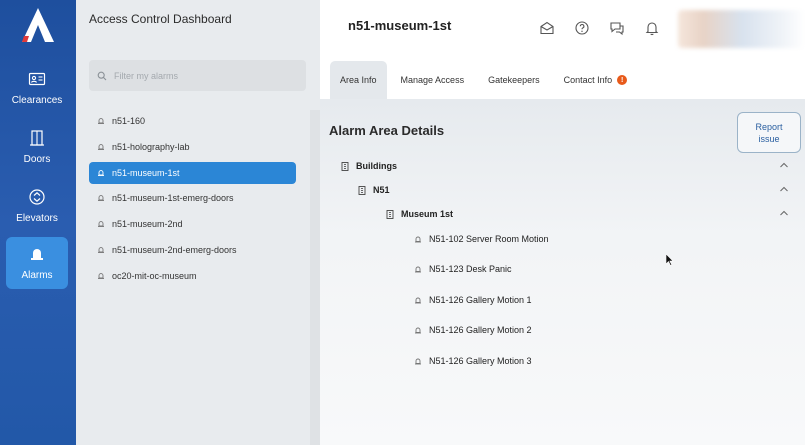  What do you see at coordinates (192, 147) in the screenshot?
I see `alarm-list-item: n51-holography-lab` at bounding box center [192, 147].